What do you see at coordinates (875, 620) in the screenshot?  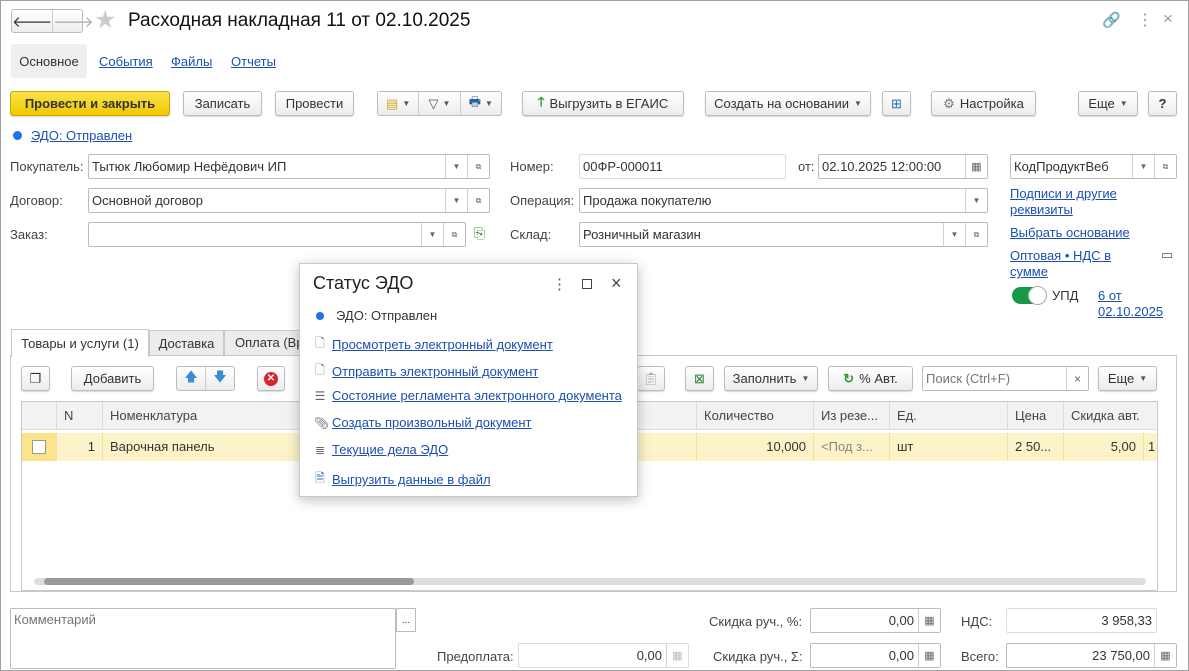 I see `manual-discount-pct-field: 0,00 ▦` at bounding box center [875, 620].